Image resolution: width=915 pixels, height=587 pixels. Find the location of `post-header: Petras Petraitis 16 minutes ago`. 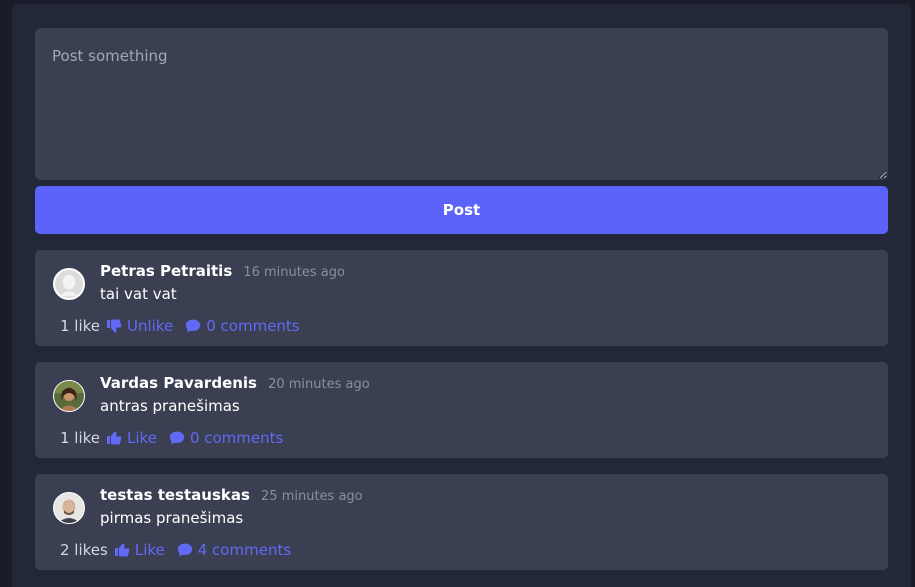

post-header: Petras Petraitis 16 minutes ago is located at coordinates (222, 270).